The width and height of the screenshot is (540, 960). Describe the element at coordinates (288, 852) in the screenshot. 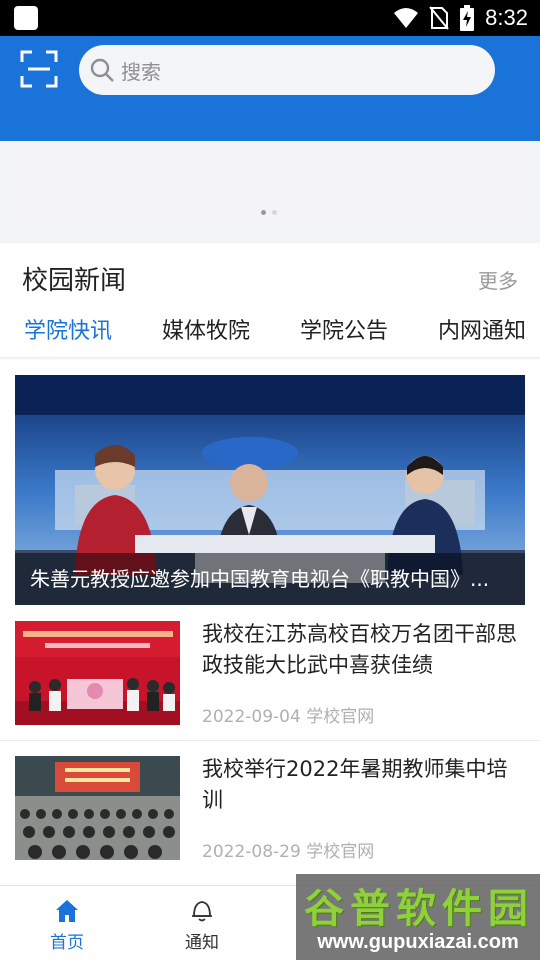

I see `news-item-meta: 2022-08-29 学校官网` at that location.